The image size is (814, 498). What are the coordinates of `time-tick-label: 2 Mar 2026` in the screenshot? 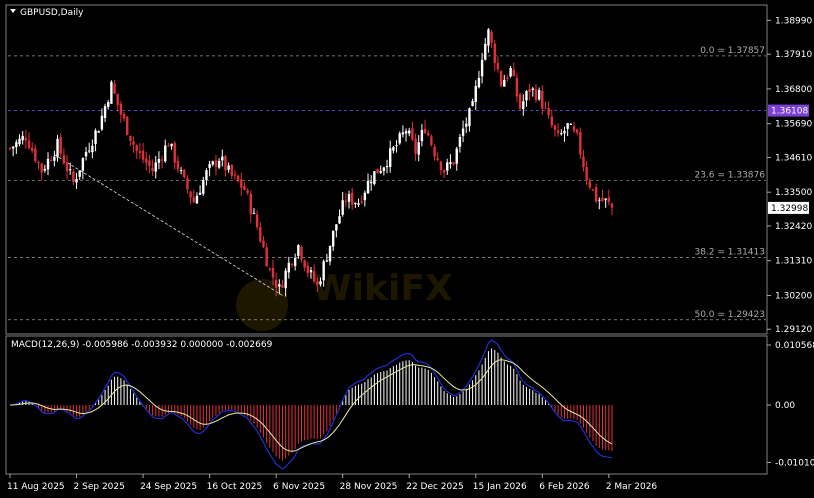 It's located at (632, 487).